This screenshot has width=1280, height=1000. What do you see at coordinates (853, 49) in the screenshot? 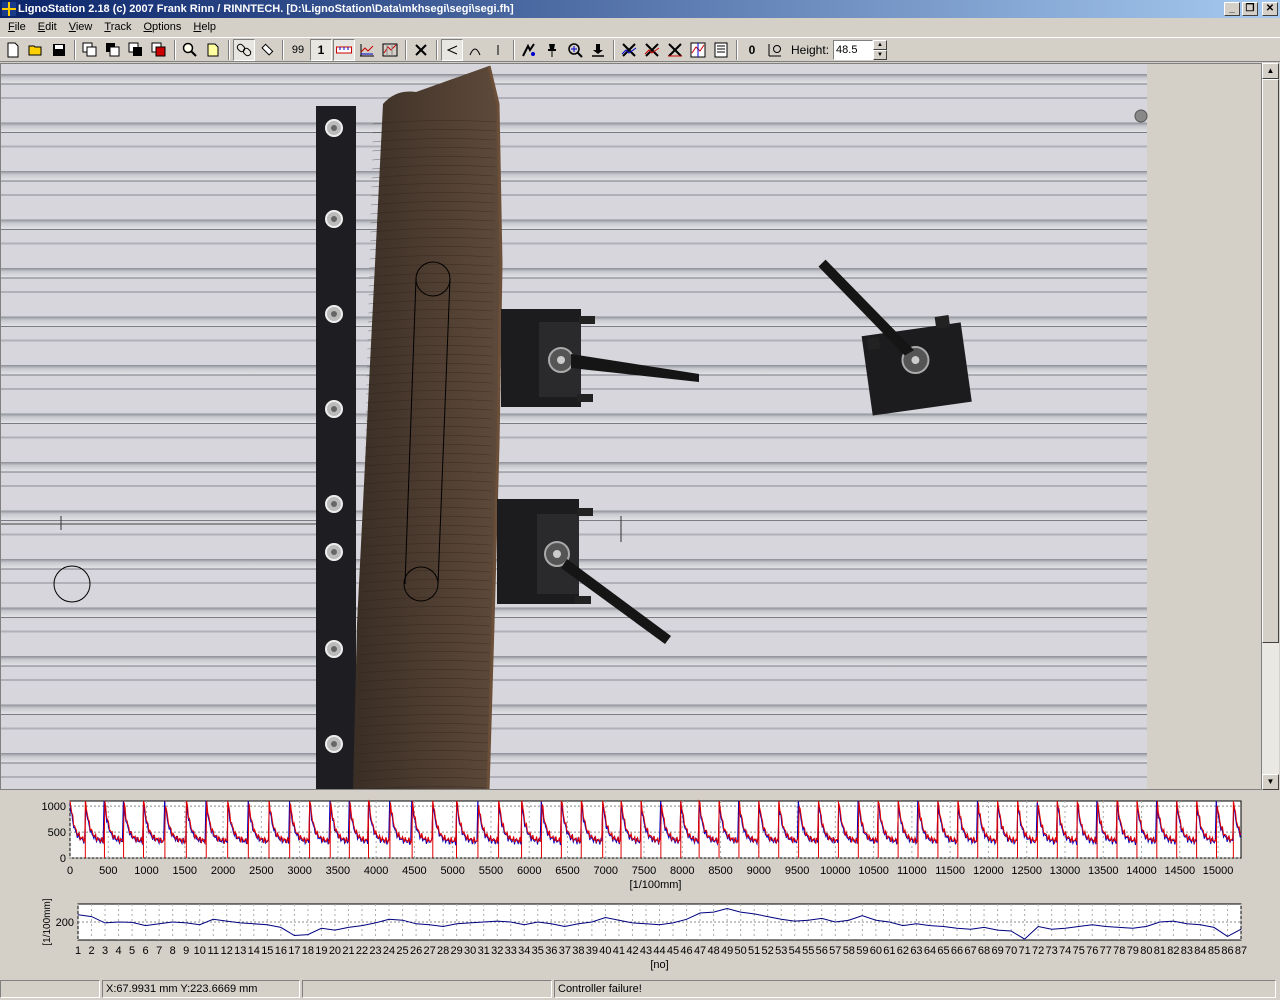
I see `height-input: 48.5` at bounding box center [853, 49].